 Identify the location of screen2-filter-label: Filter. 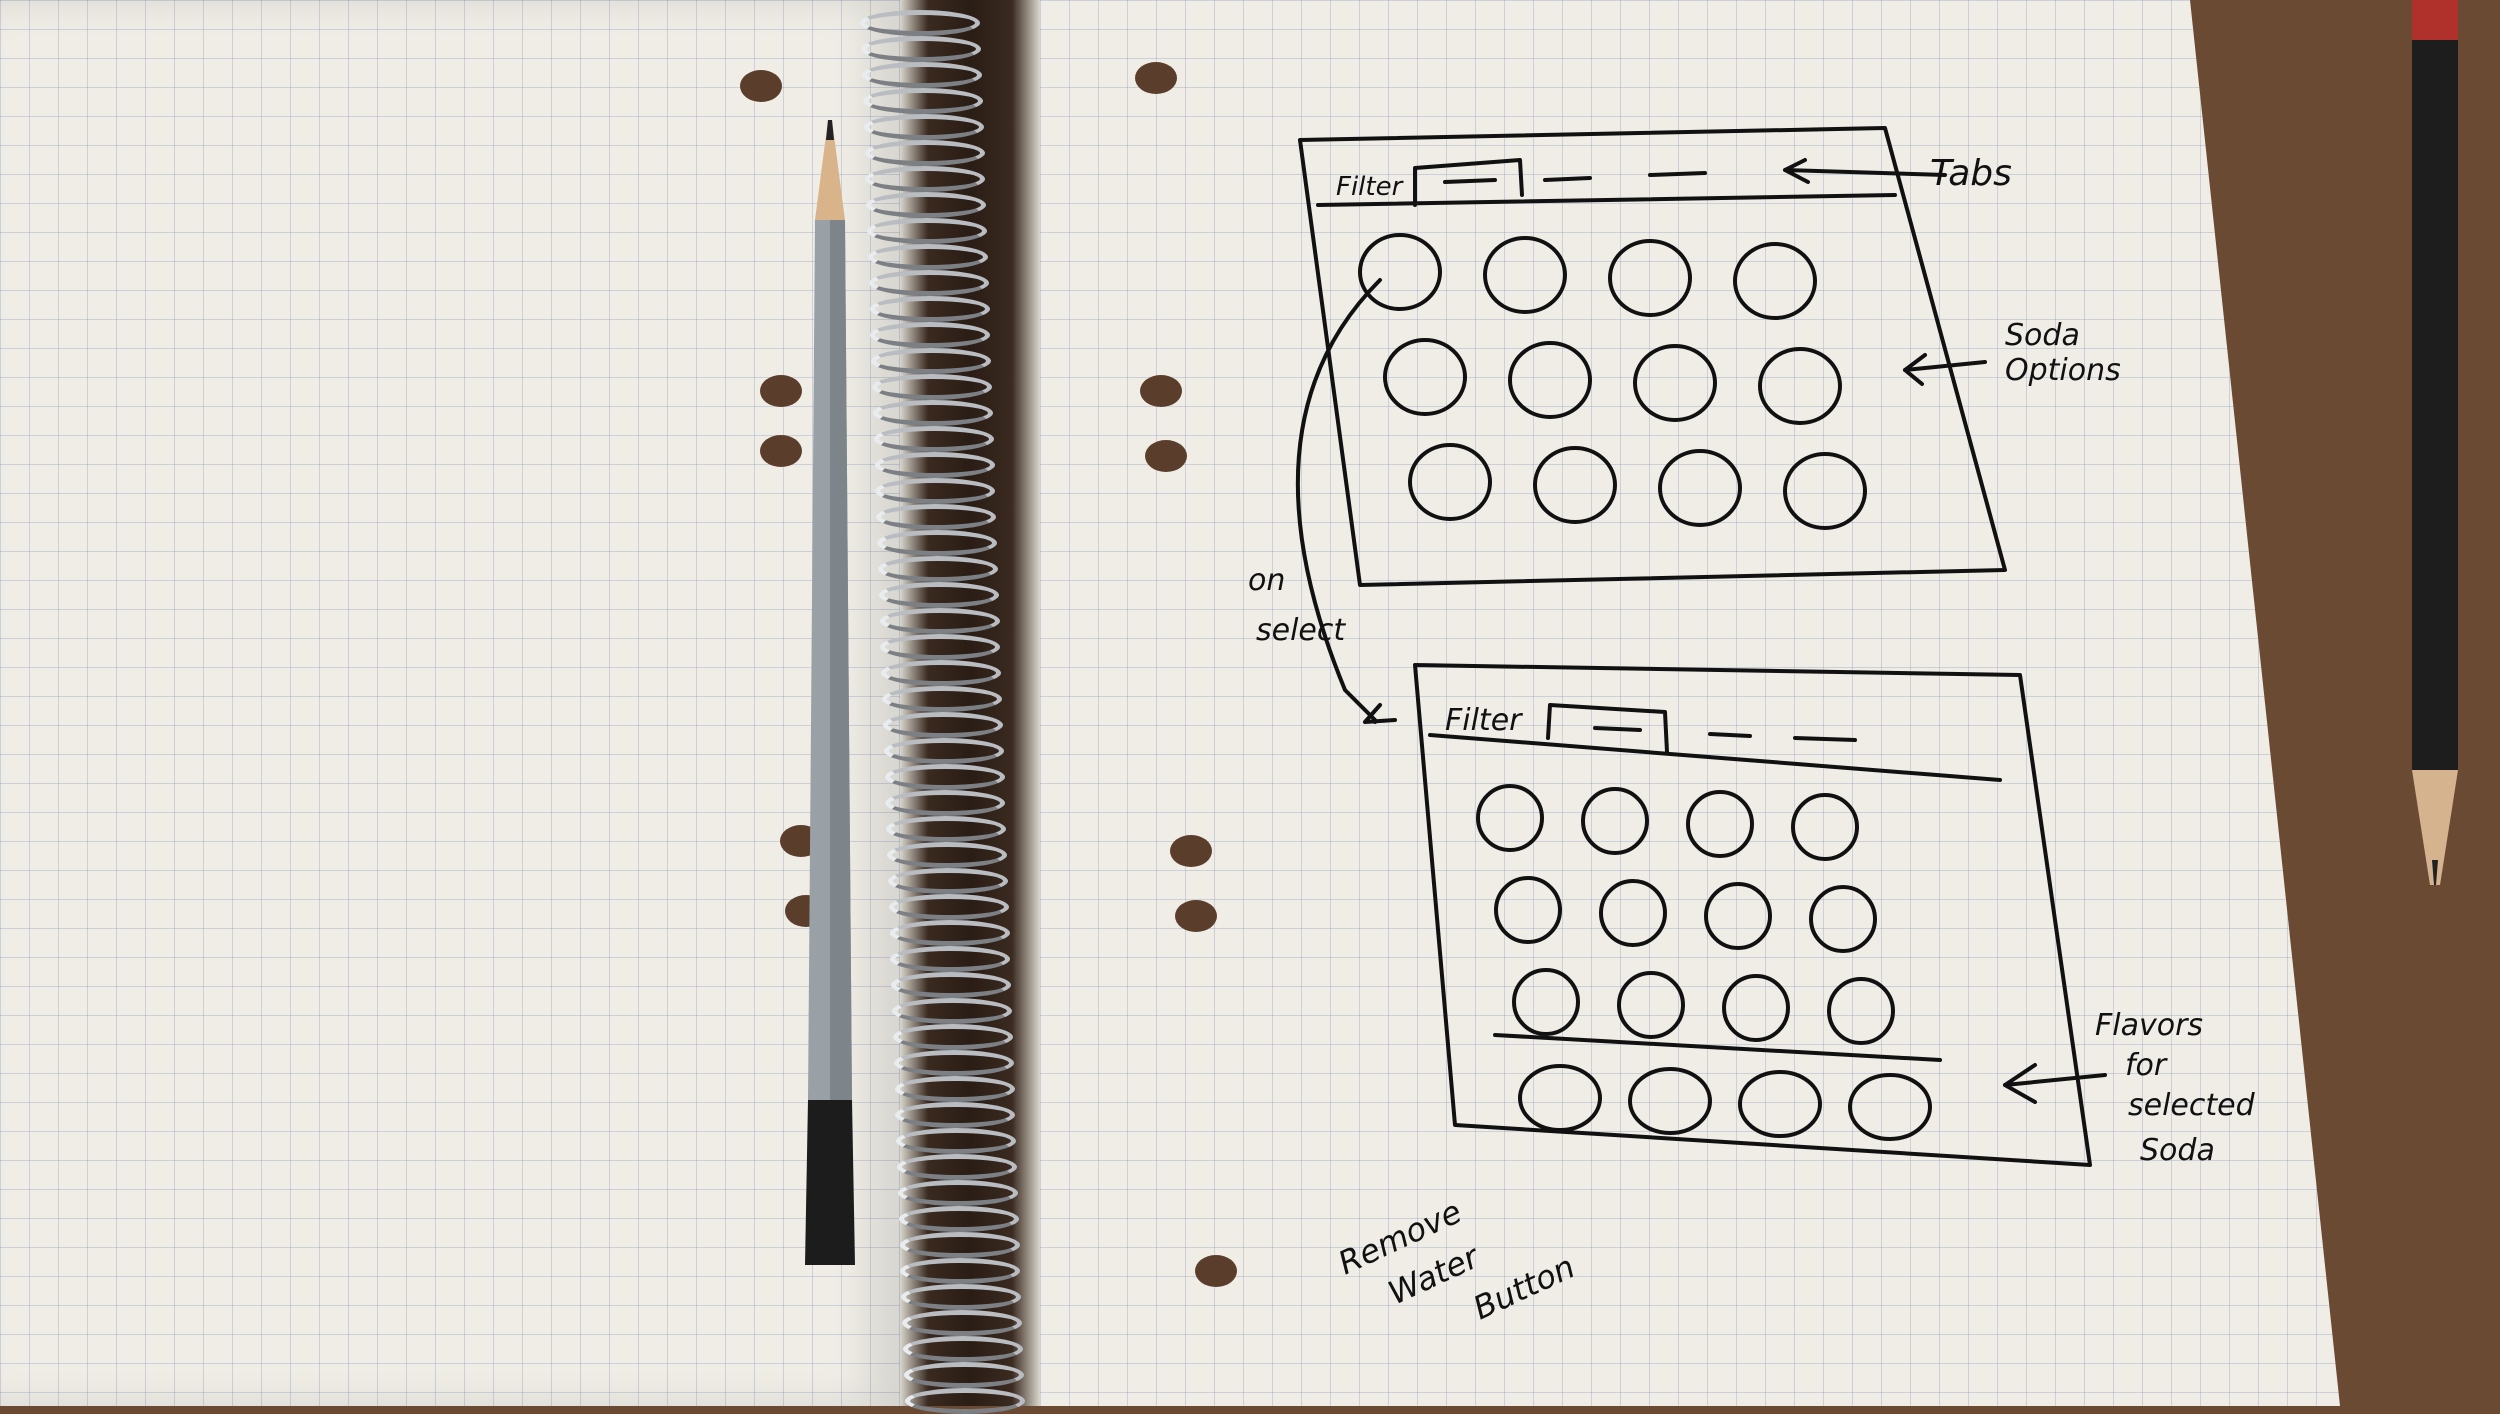
(1484, 720).